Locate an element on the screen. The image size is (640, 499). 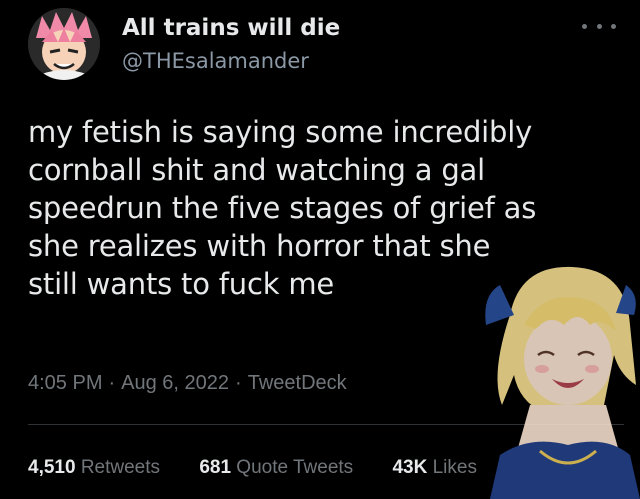
tweet-text-line: she realizes with horror that she is located at coordinates (259, 246).